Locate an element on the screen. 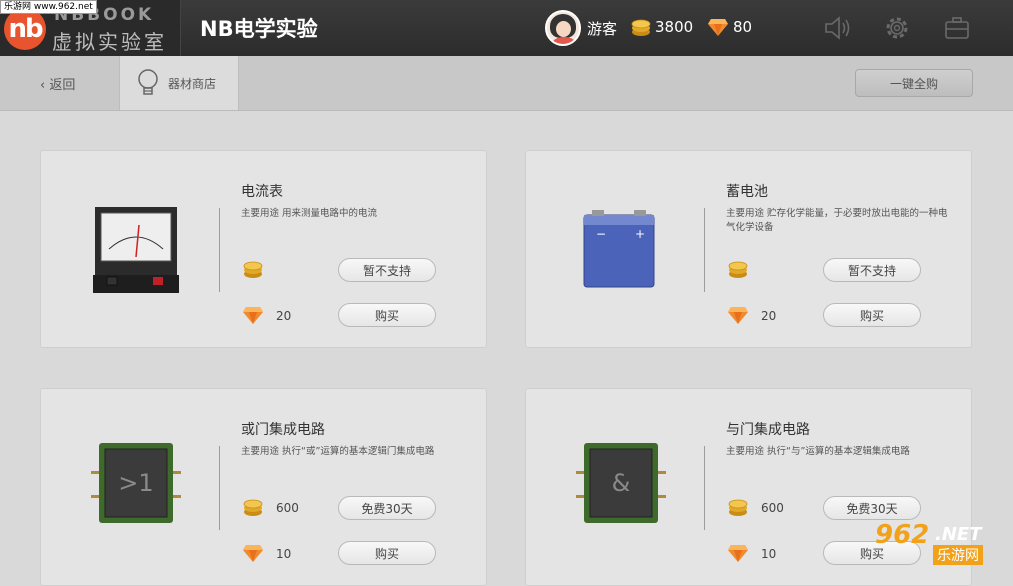 Image resolution: width=1013 pixels, height=586 pixels. battery-plus-sign: + is located at coordinates (640, 234).